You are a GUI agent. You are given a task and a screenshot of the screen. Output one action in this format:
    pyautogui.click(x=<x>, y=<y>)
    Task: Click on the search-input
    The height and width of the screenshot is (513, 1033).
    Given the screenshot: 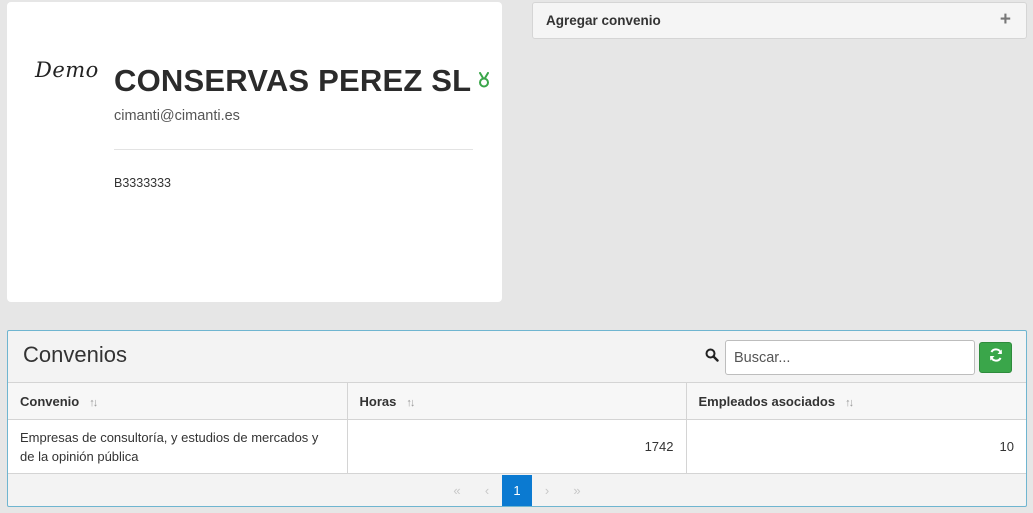 What is the action you would take?
    pyautogui.click(x=850, y=357)
    